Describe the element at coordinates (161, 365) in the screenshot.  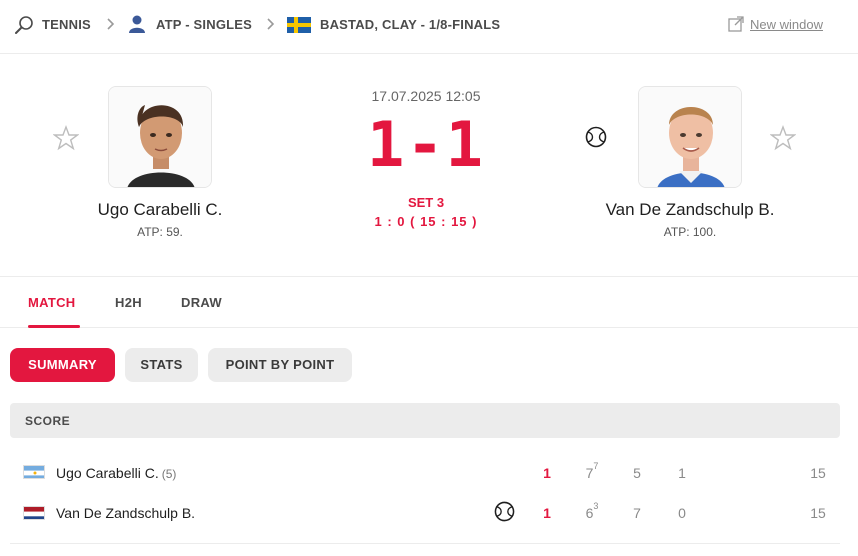
I see `subtab-stats: STATS` at that location.